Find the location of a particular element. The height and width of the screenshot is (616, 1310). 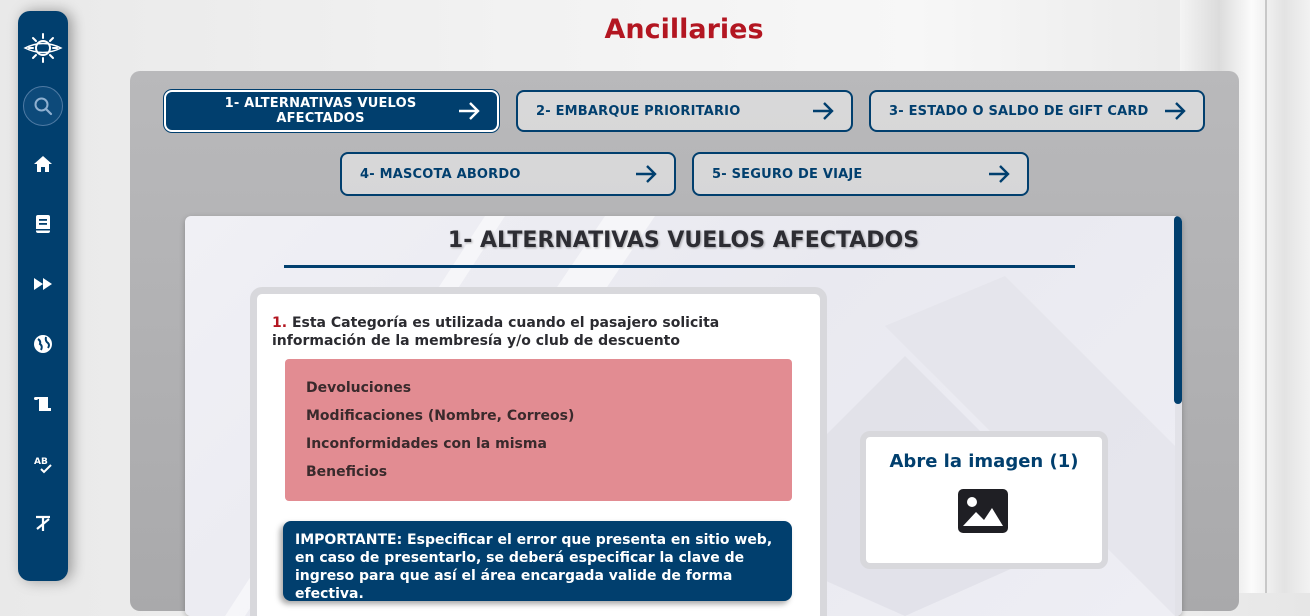

tab-label: 4- MASCOTA ABORDO is located at coordinates (440, 174).